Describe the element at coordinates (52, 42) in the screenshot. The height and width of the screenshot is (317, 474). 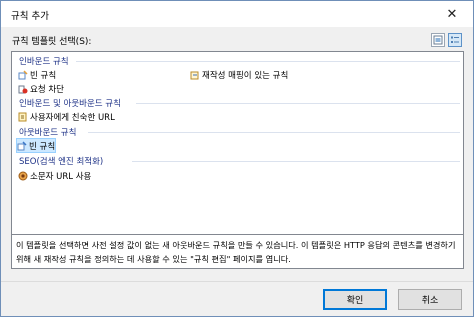
I see `template-list-label: 규칙 템플릿 선택(S):` at that location.